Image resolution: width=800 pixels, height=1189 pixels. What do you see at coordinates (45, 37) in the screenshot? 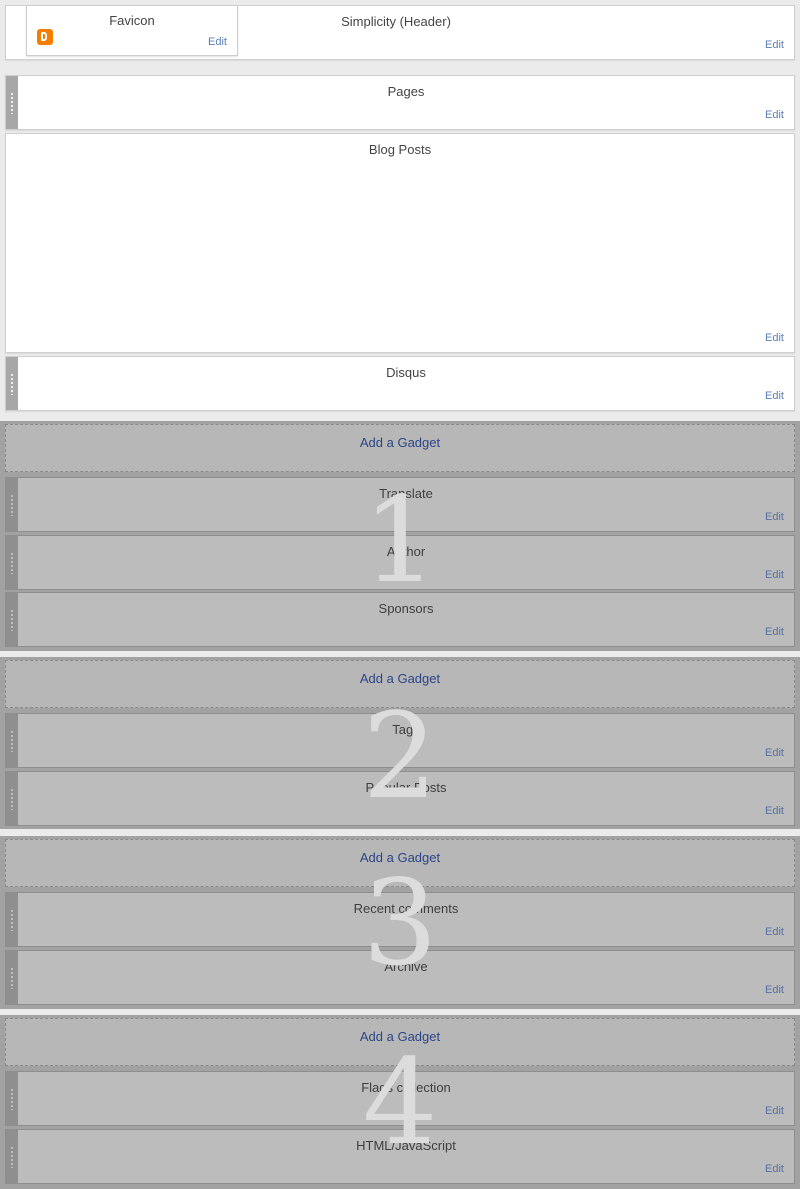
I see `blogger-icon` at bounding box center [45, 37].